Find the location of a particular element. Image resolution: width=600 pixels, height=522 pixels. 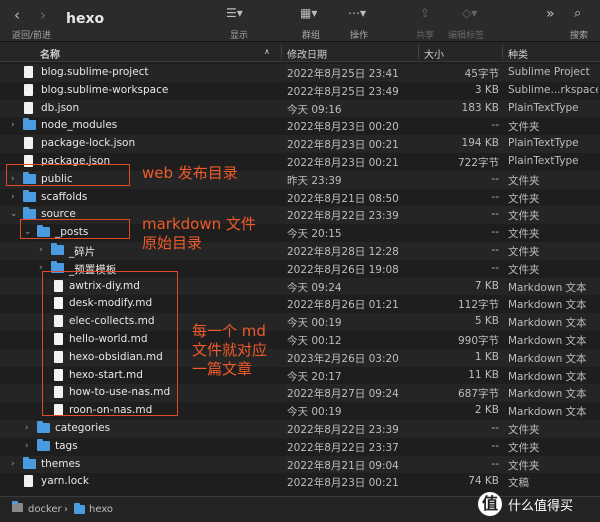

list-item: › node_modules 2022年8月23日 00:20 -- 文件夹 is located at coordinates (300, 126).